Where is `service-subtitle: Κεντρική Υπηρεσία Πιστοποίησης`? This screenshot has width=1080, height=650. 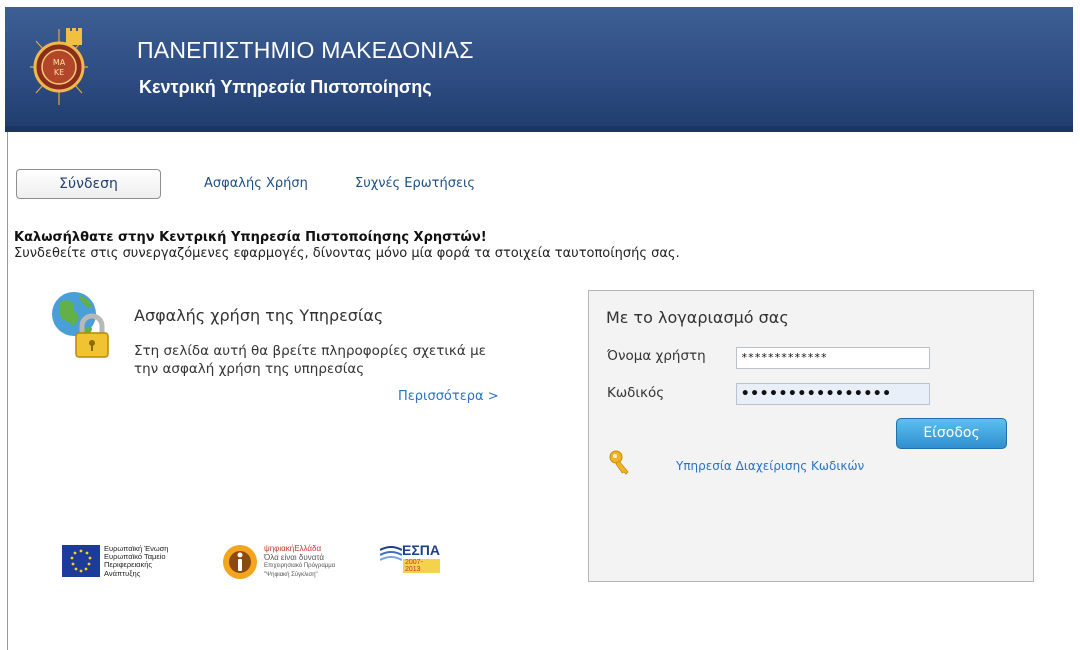 service-subtitle: Κεντρική Υπηρεσία Πιστοποίησης is located at coordinates (285, 87).